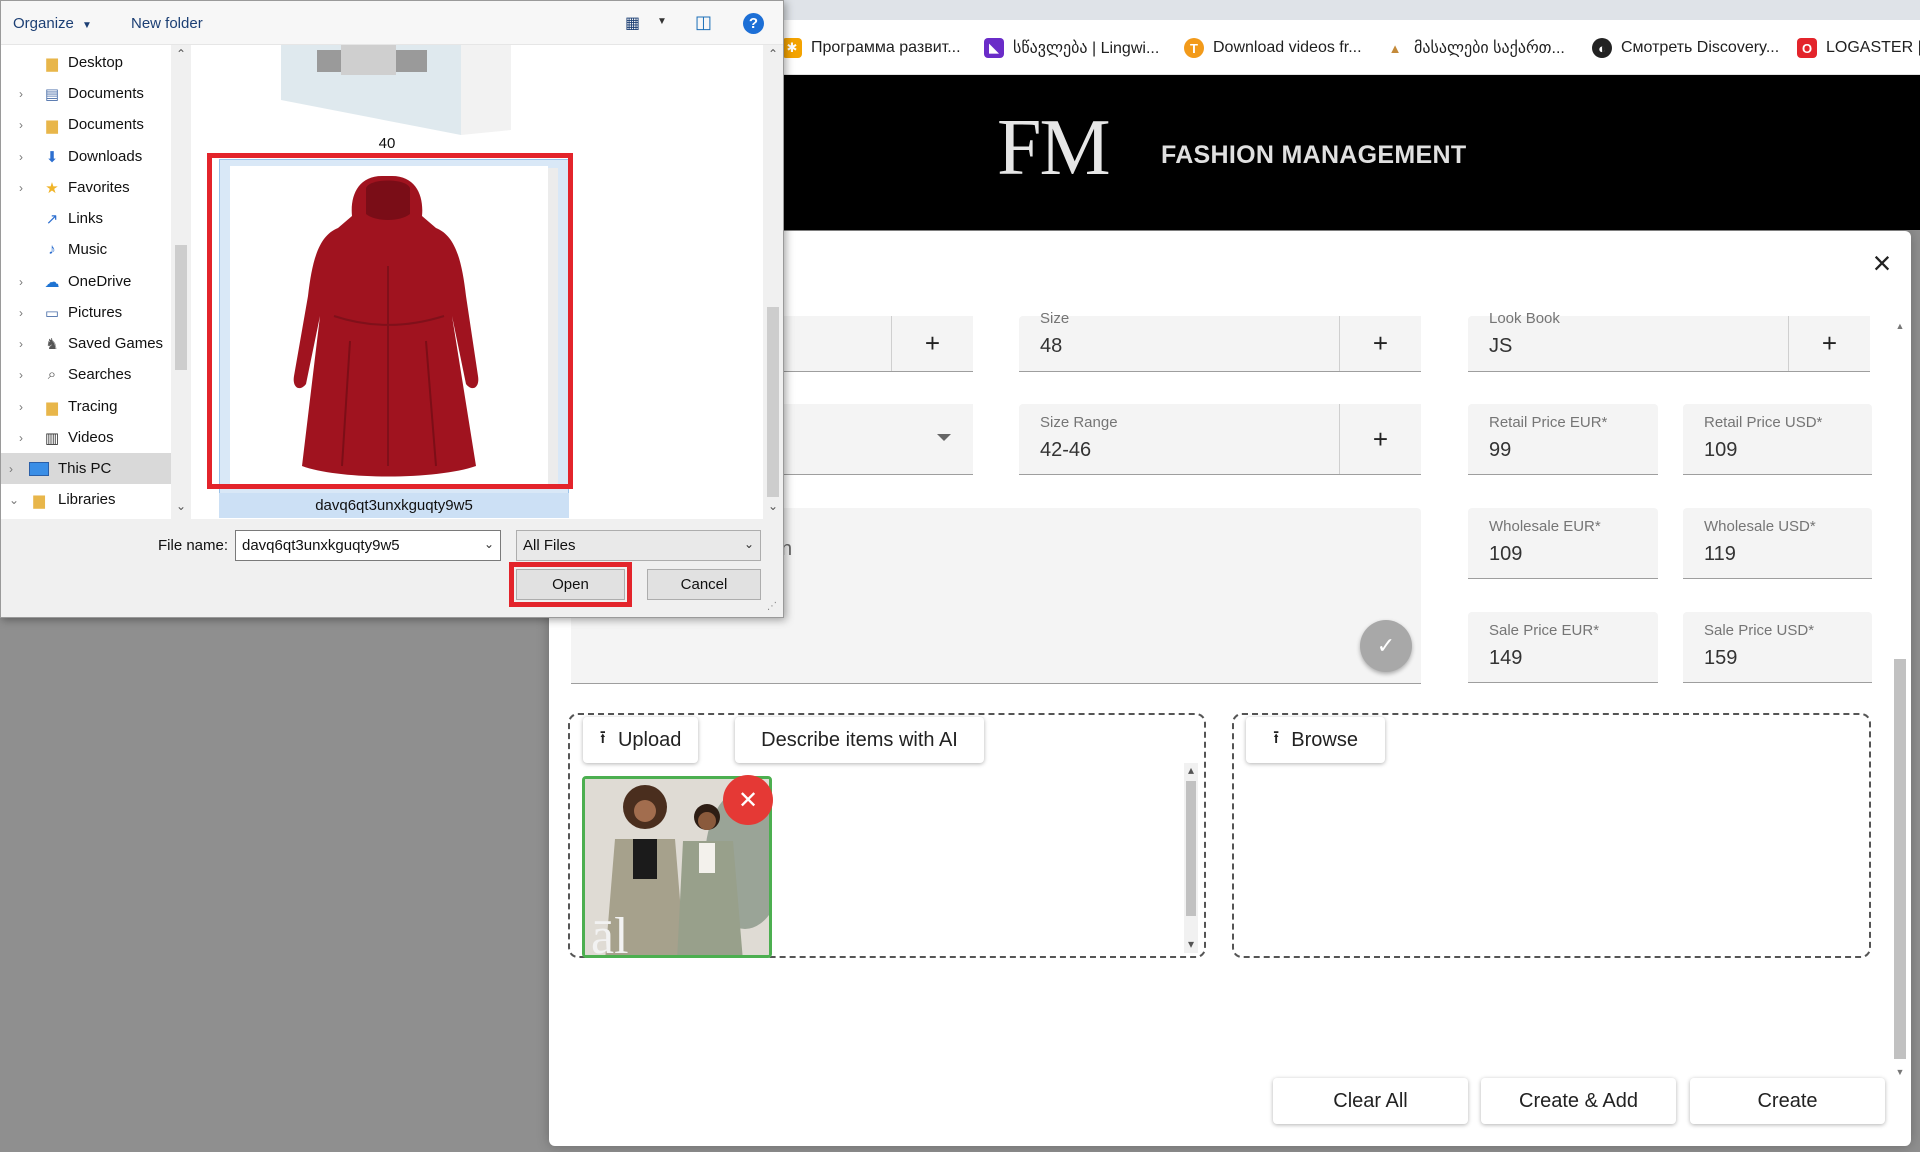  I want to click on create-and-add-button: Create & Add, so click(1578, 1101).